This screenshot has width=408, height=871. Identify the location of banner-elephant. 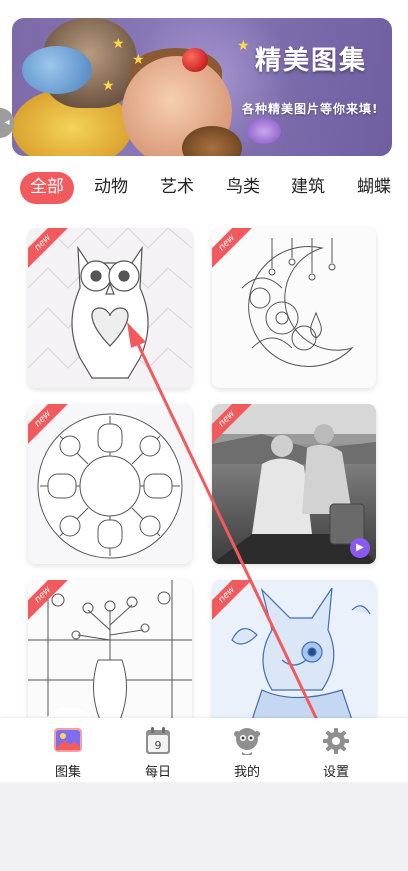
(57, 70).